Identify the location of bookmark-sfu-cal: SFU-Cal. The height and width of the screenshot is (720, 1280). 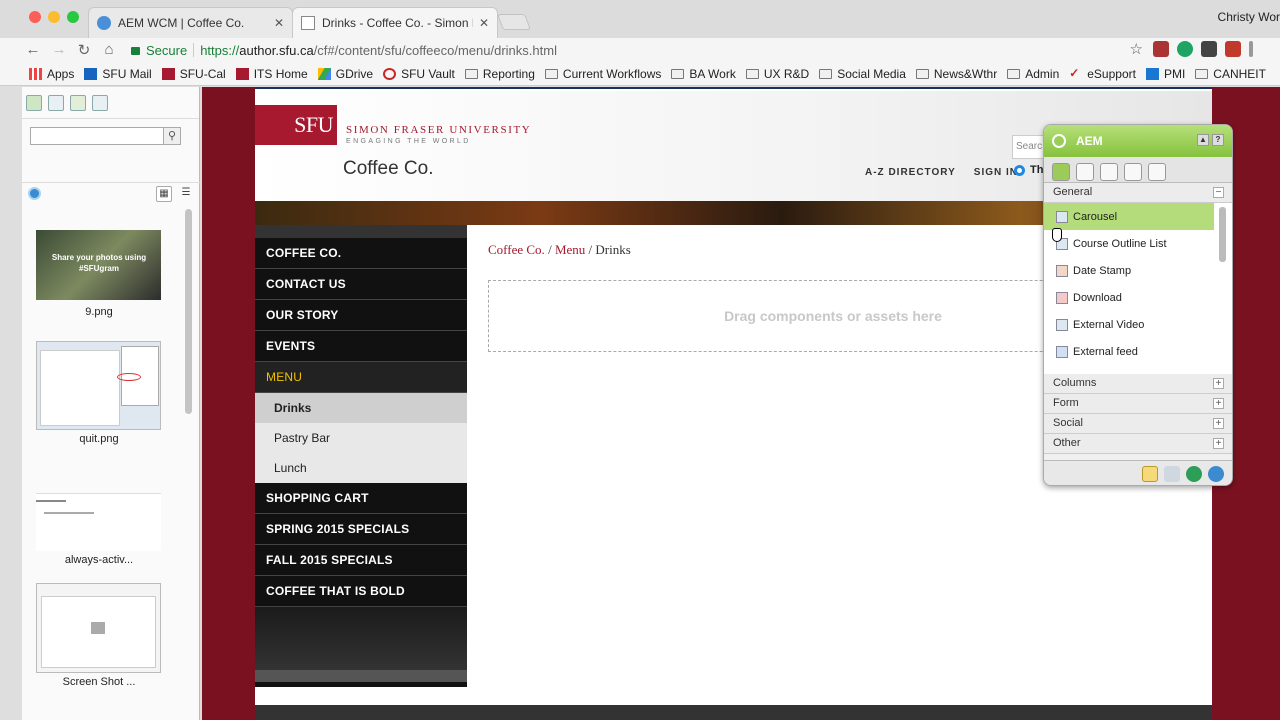
(193, 74).